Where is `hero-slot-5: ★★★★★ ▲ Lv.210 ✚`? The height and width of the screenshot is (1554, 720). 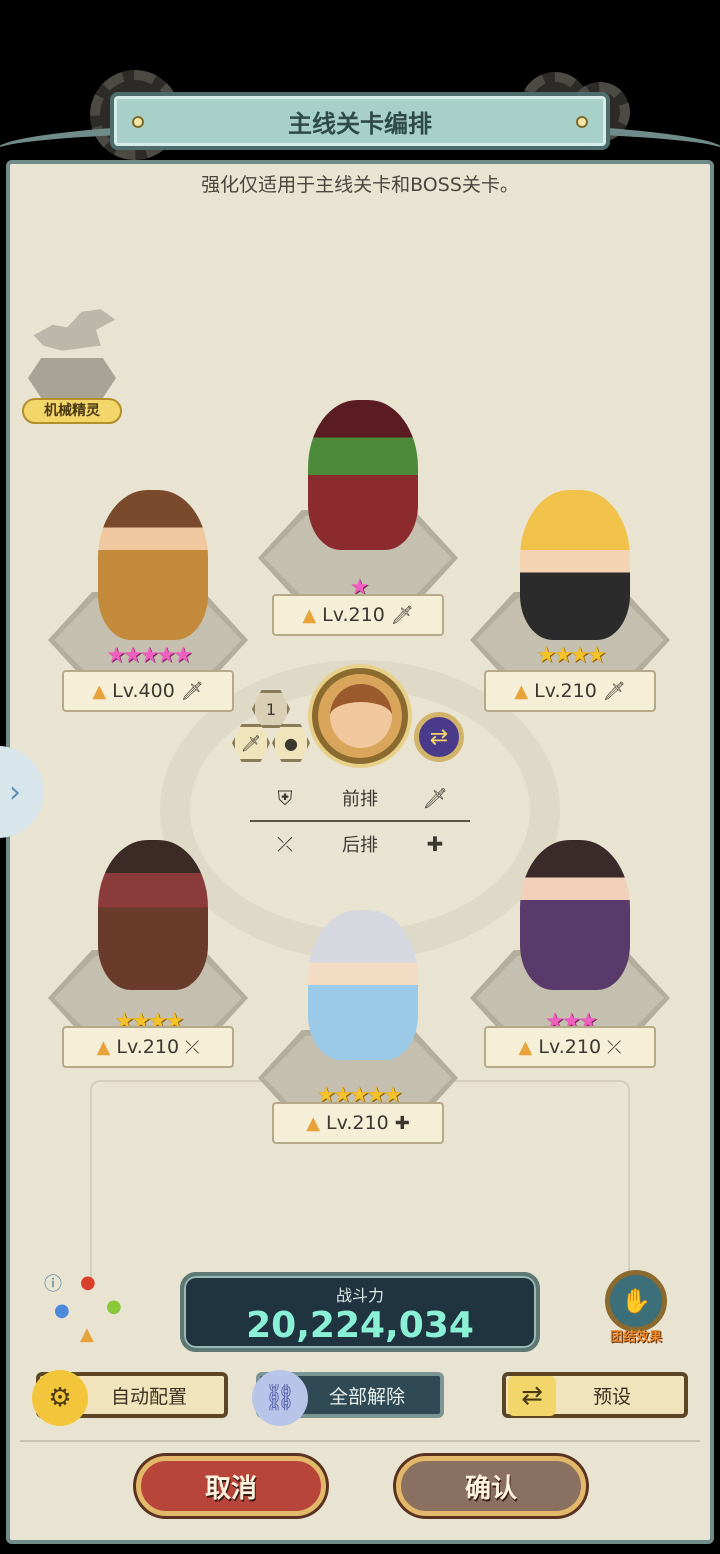
hero-slot-5: ★★★★★ ▲ Lv.210 ✚ is located at coordinates (358, 1030).